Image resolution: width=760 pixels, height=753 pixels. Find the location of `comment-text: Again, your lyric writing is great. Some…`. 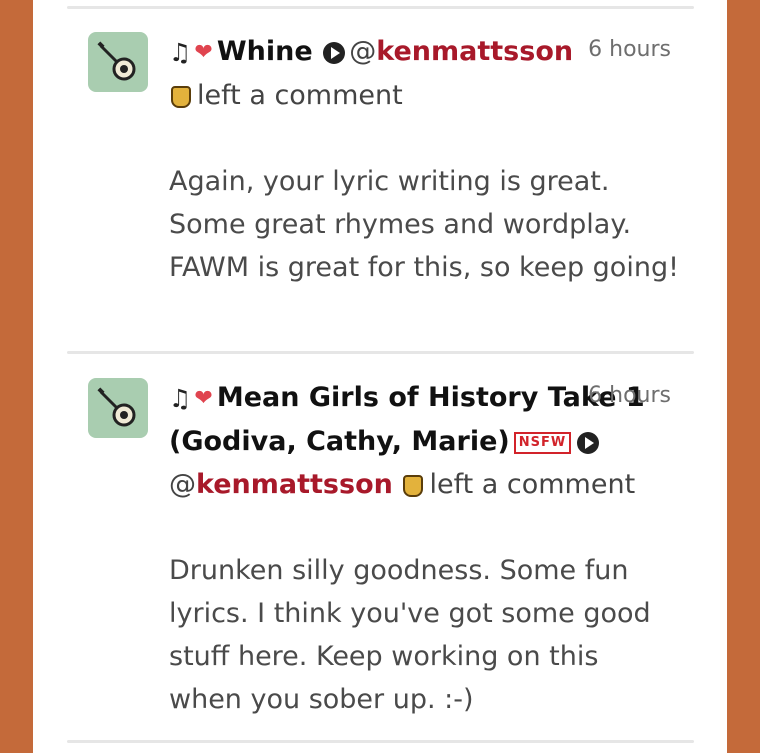

comment-text: Again, your lyric writing is great. Some… is located at coordinates (424, 224).